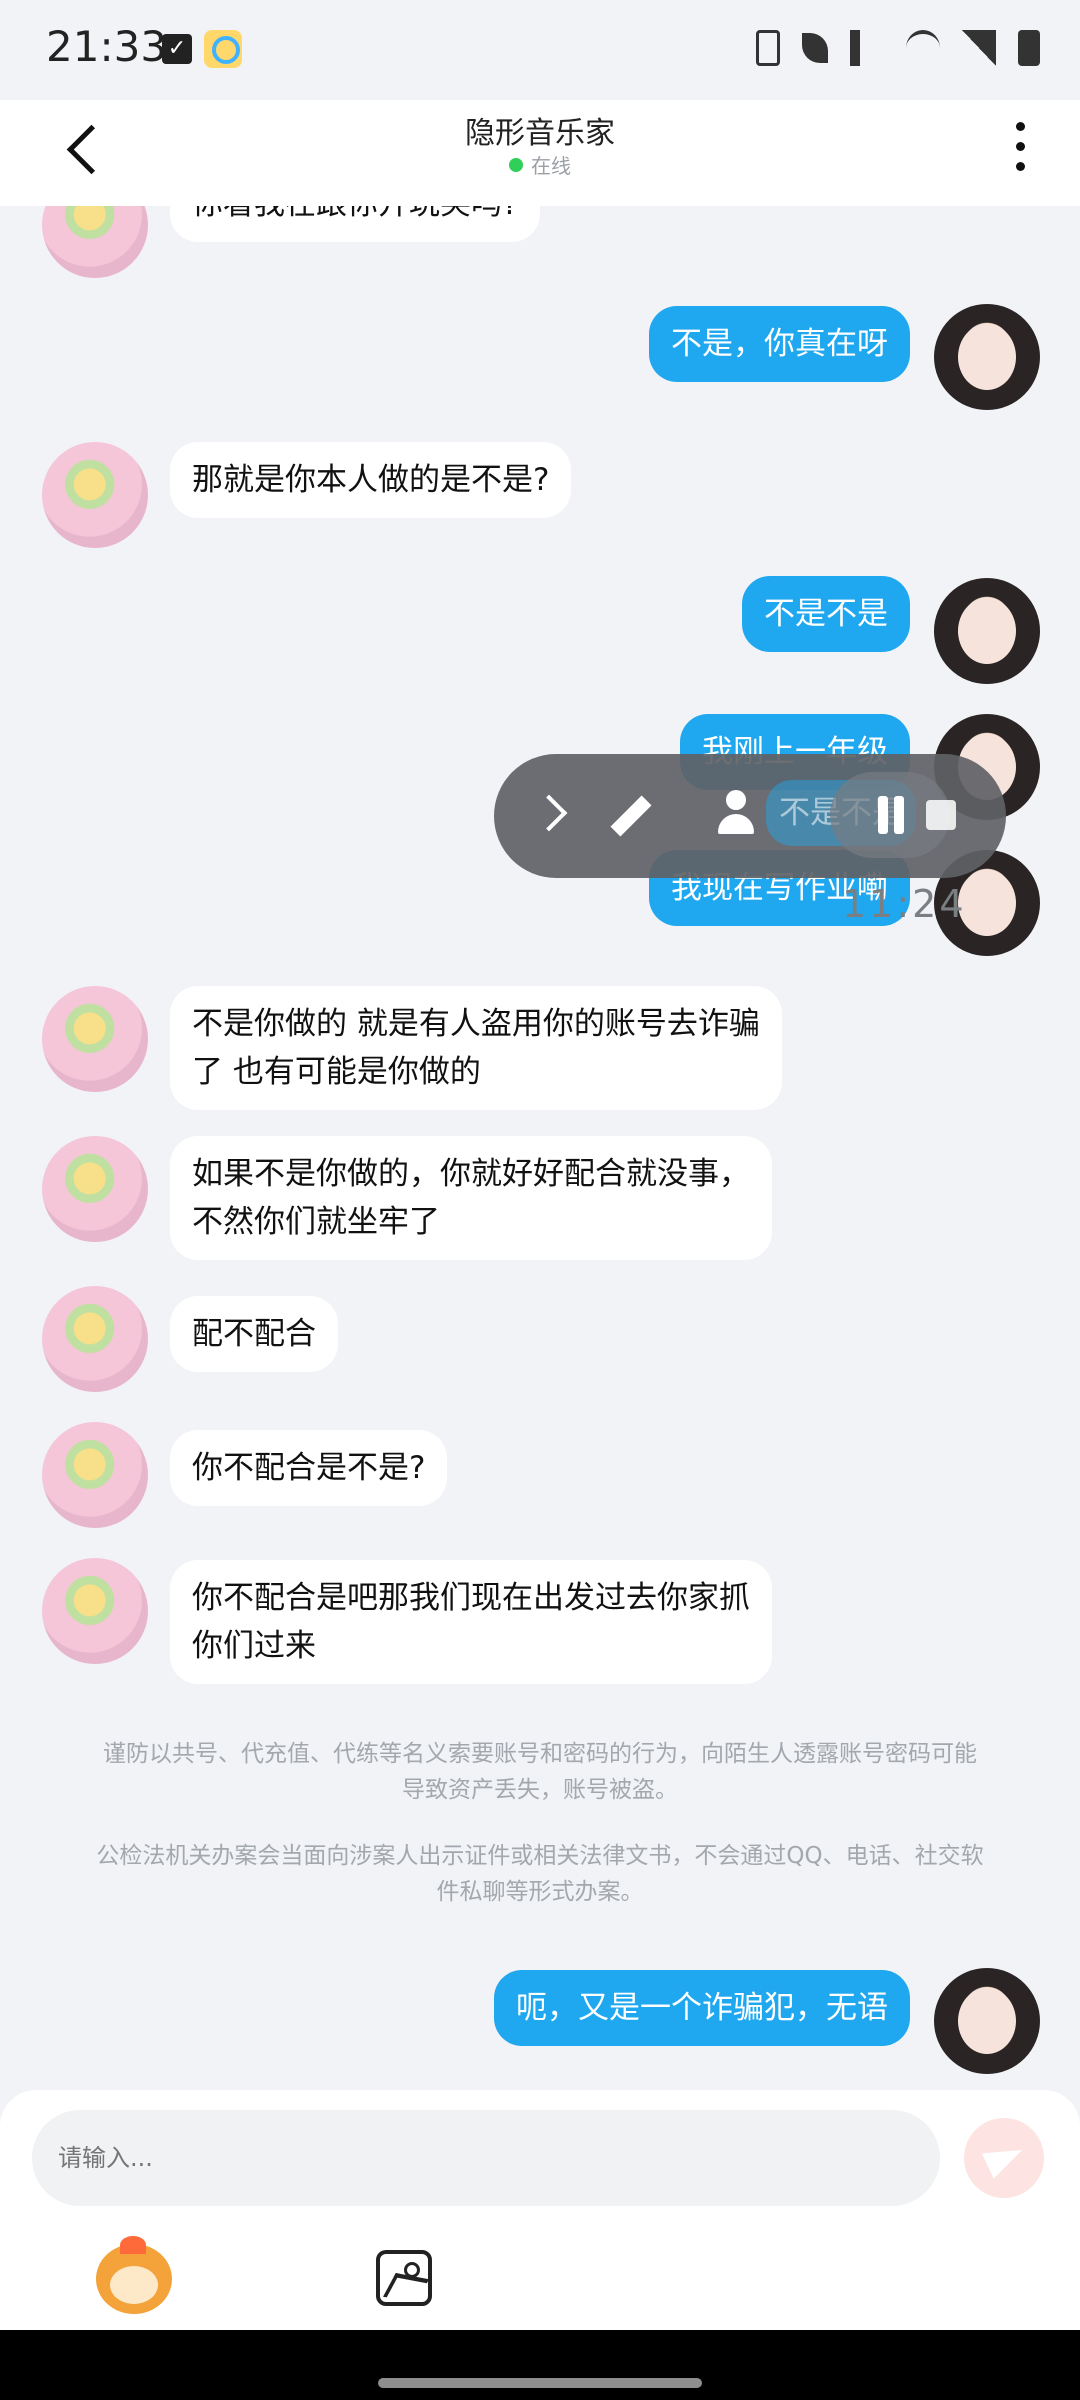 Image resolution: width=1080 pixels, height=2400 pixels. What do you see at coordinates (540, 2210) in the screenshot?
I see `input-bar` at bounding box center [540, 2210].